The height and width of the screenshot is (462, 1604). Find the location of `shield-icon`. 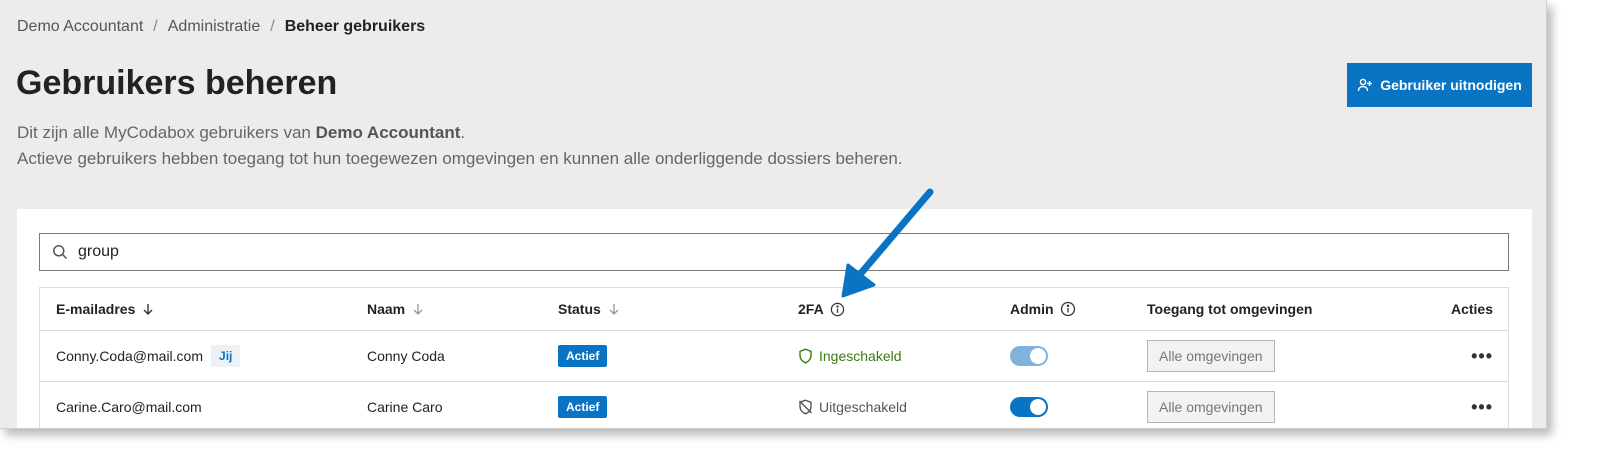

shield-icon is located at coordinates (805, 356).